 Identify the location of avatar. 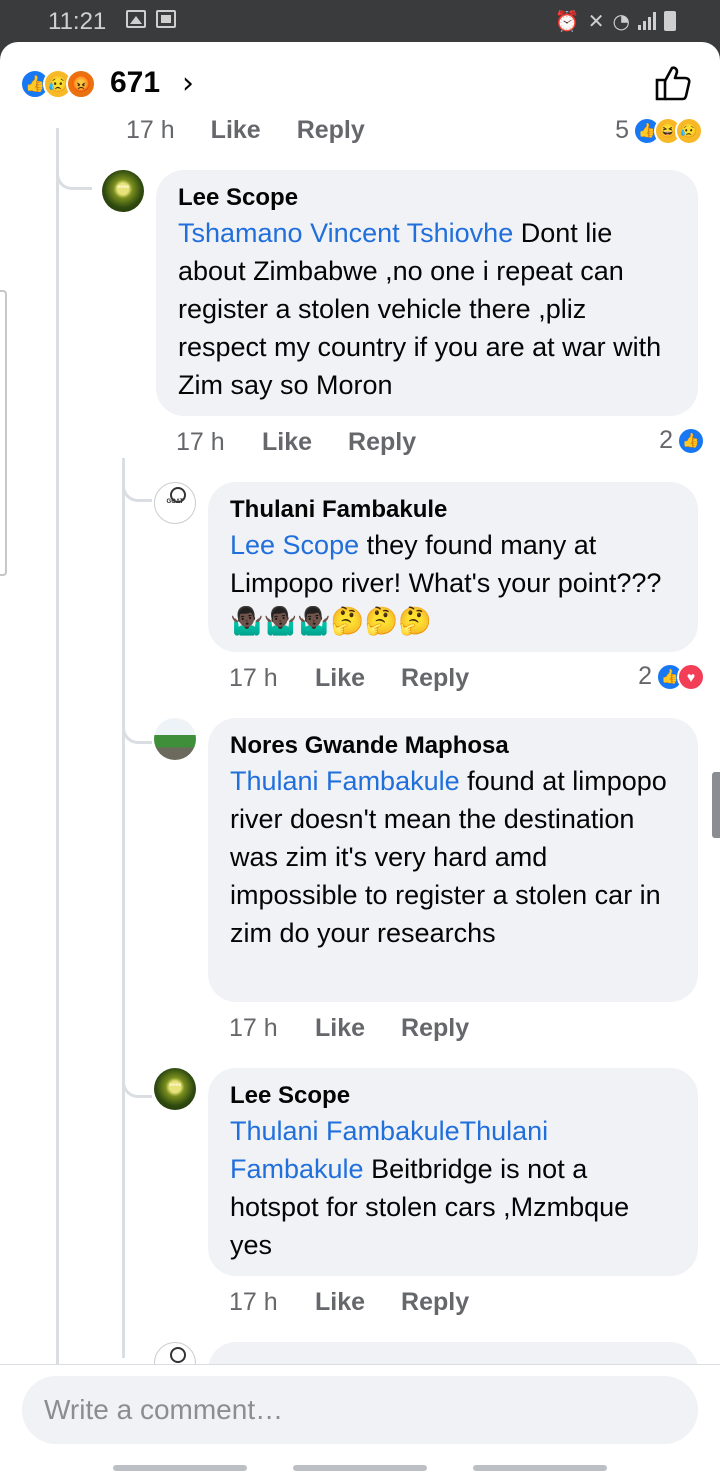
(175, 739).